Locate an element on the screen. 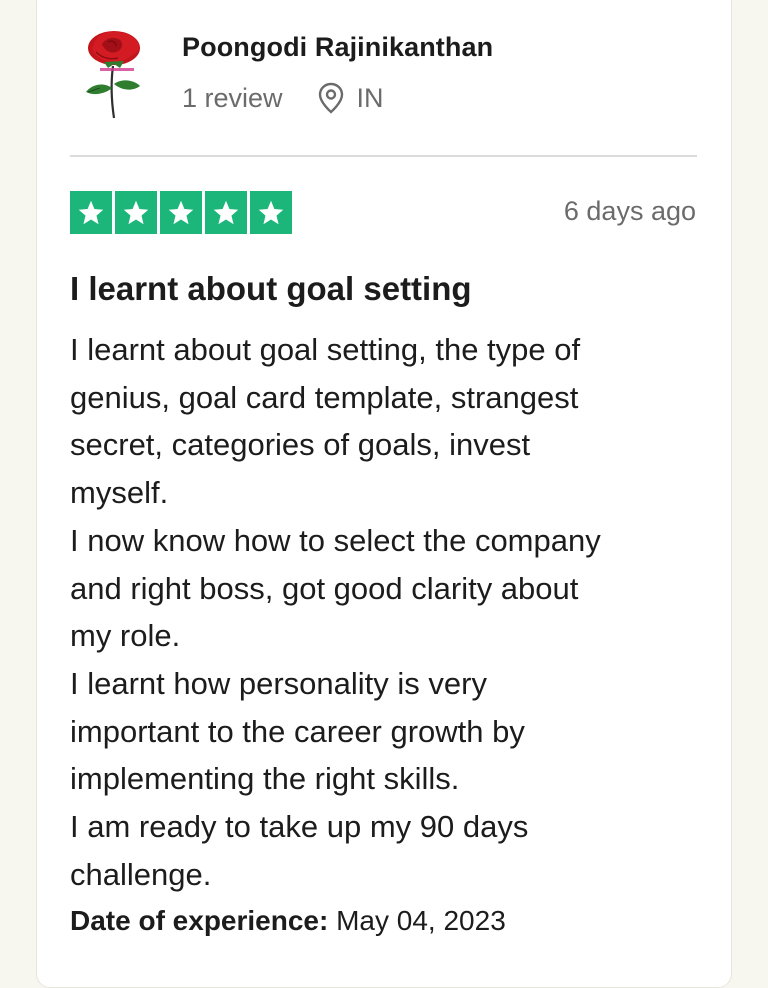 This screenshot has width=768, height=988. date-of-experience: Date of experience: May 04, 2023 is located at coordinates (288, 921).